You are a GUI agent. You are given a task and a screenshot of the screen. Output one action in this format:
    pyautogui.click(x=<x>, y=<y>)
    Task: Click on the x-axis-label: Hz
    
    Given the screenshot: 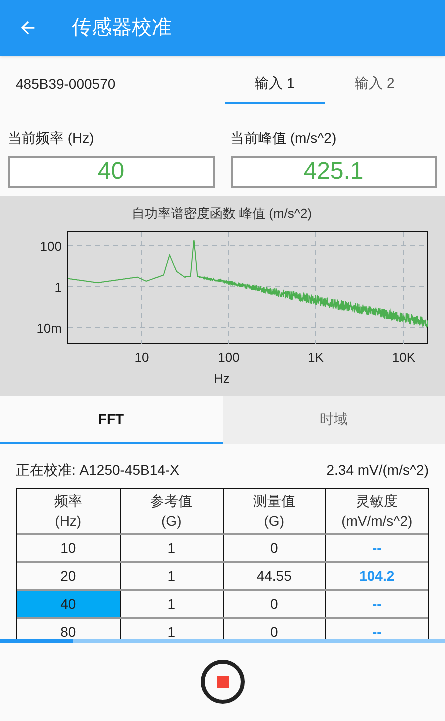 What is the action you would take?
    pyautogui.click(x=222, y=378)
    